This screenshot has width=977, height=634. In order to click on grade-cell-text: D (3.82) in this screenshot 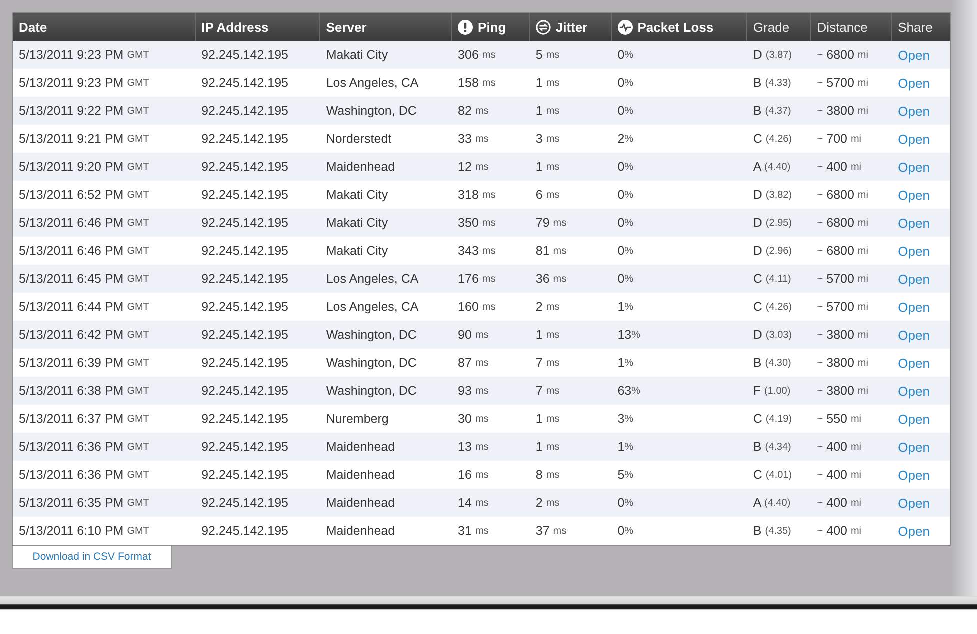, I will do `click(773, 195)`.